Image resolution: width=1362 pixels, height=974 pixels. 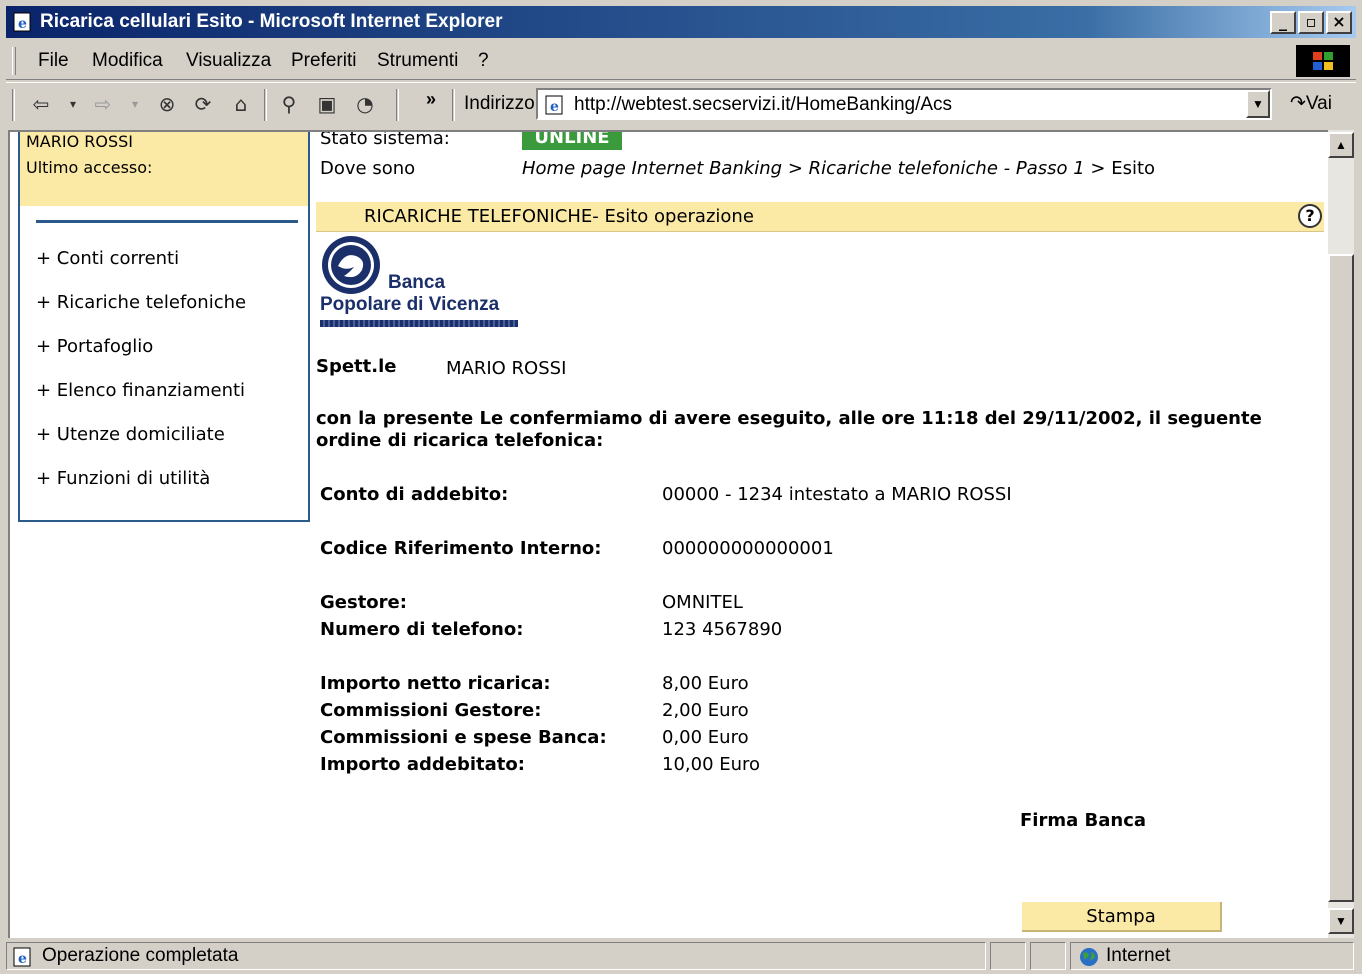 What do you see at coordinates (1339, 22) in the screenshot?
I see `close-button: ×` at bounding box center [1339, 22].